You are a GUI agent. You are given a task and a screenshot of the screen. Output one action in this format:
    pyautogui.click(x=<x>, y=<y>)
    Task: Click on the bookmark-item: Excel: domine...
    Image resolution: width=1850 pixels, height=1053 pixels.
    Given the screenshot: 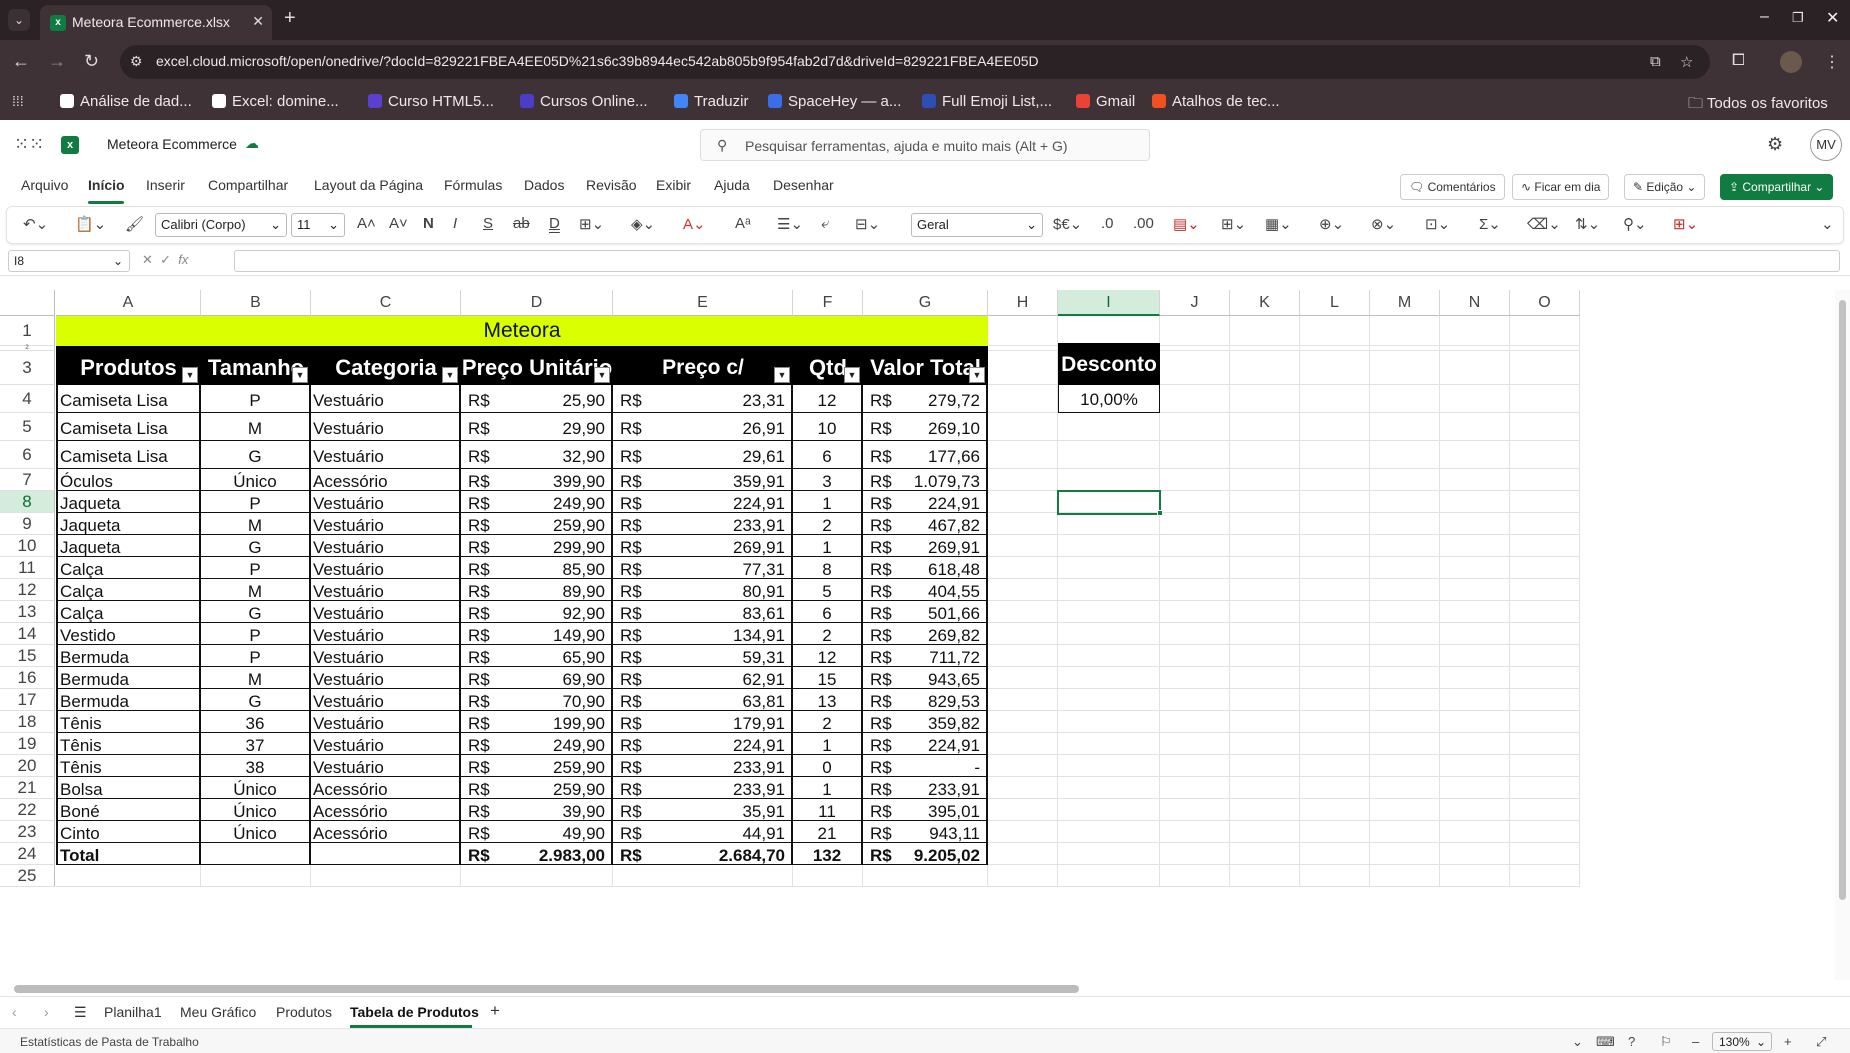 What is the action you would take?
    pyautogui.click(x=275, y=101)
    